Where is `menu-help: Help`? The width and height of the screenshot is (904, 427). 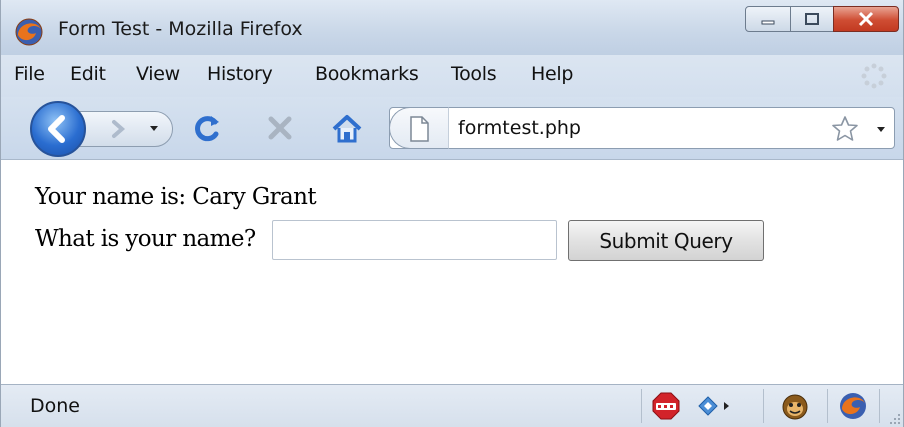 menu-help: Help is located at coordinates (552, 74).